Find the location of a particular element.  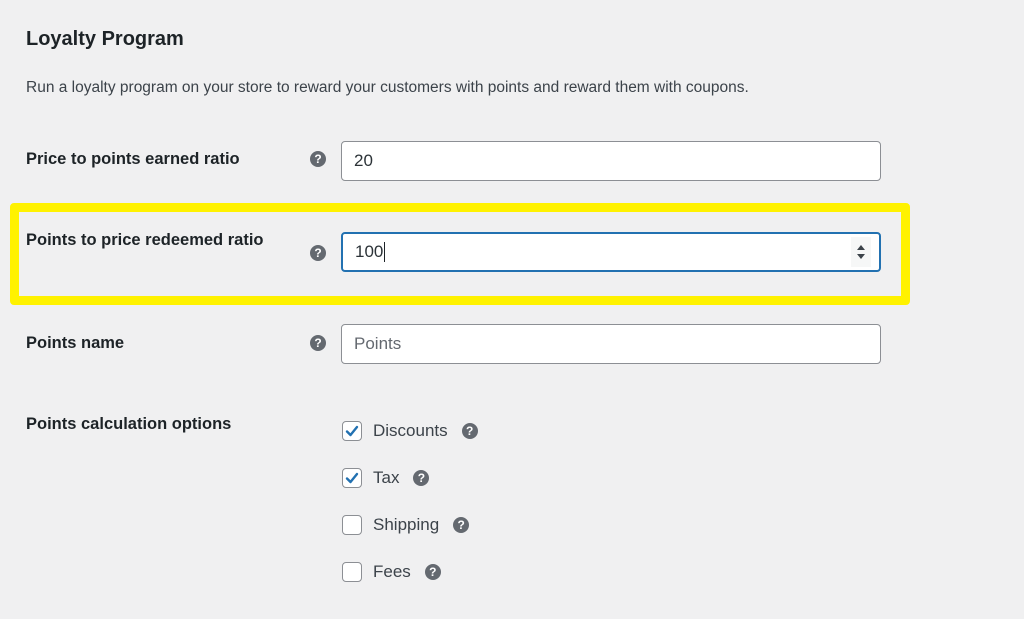

number-spinner is located at coordinates (861, 252).